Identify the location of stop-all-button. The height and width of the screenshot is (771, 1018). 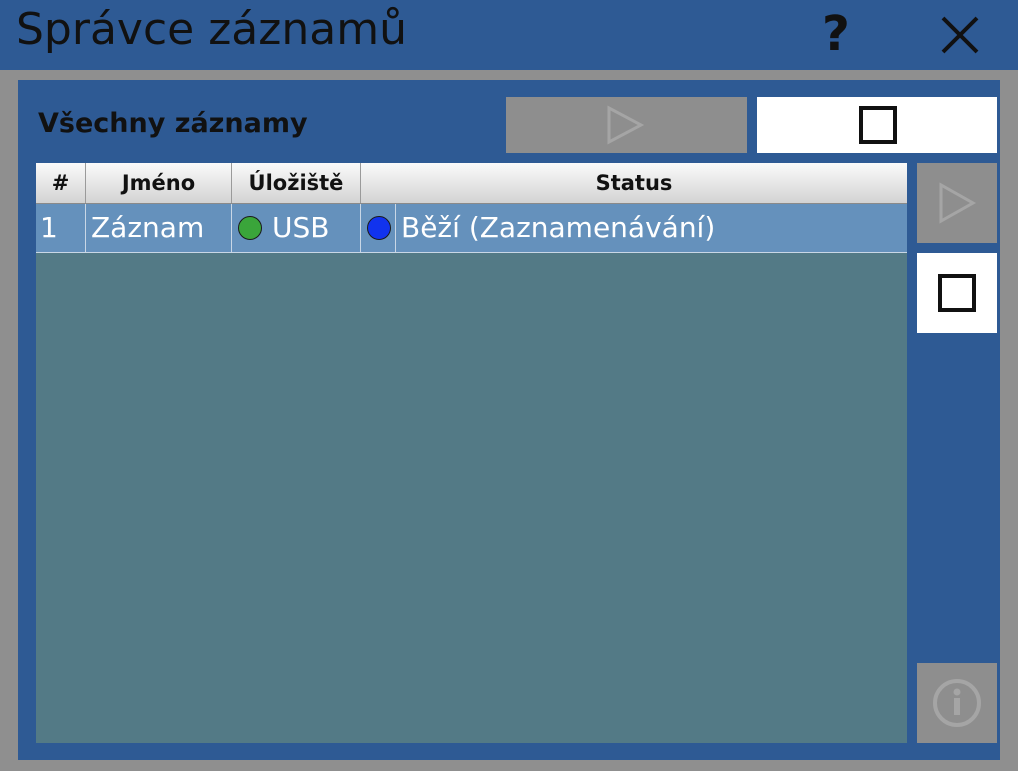
(877, 125).